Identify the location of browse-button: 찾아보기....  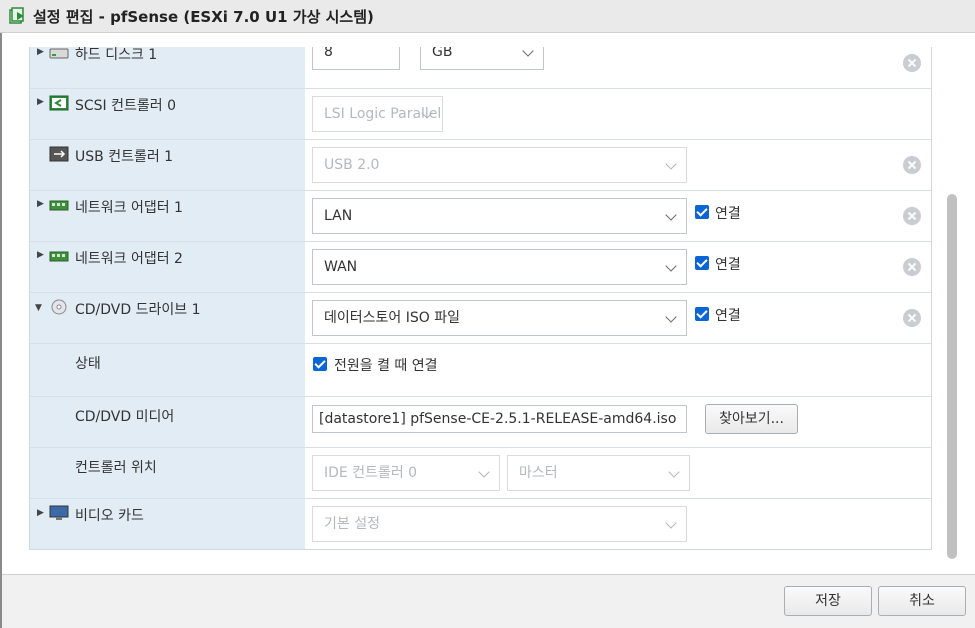
(751, 419).